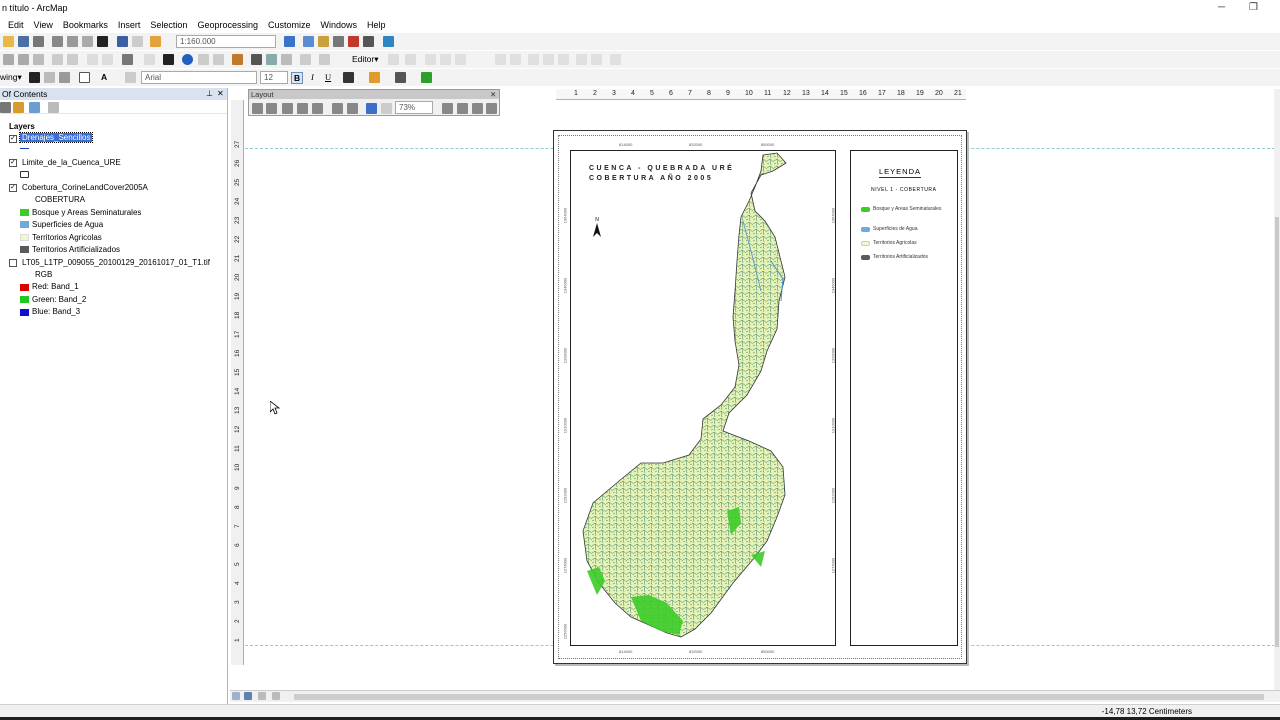  What do you see at coordinates (122, 41) in the screenshot?
I see `undo-icon` at bounding box center [122, 41].